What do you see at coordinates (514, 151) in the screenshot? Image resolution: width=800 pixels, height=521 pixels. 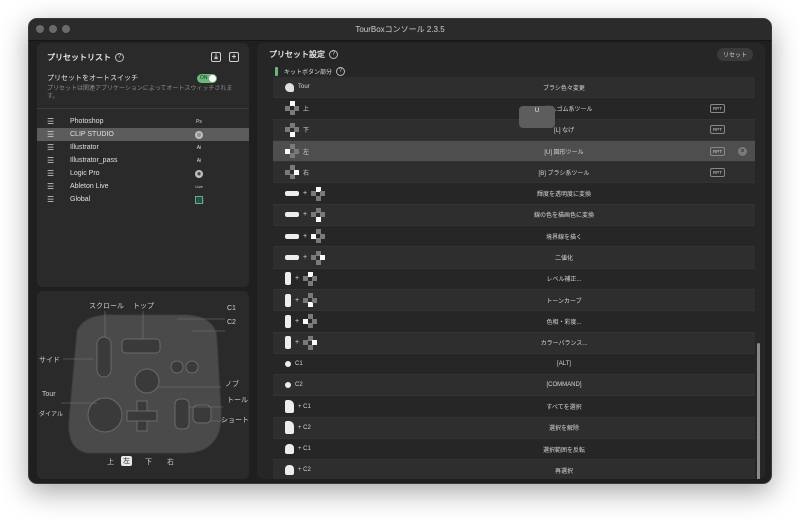 I see `key-mapping-row-selected: 左 [U] 図形ツール RPT ×` at bounding box center [514, 151].